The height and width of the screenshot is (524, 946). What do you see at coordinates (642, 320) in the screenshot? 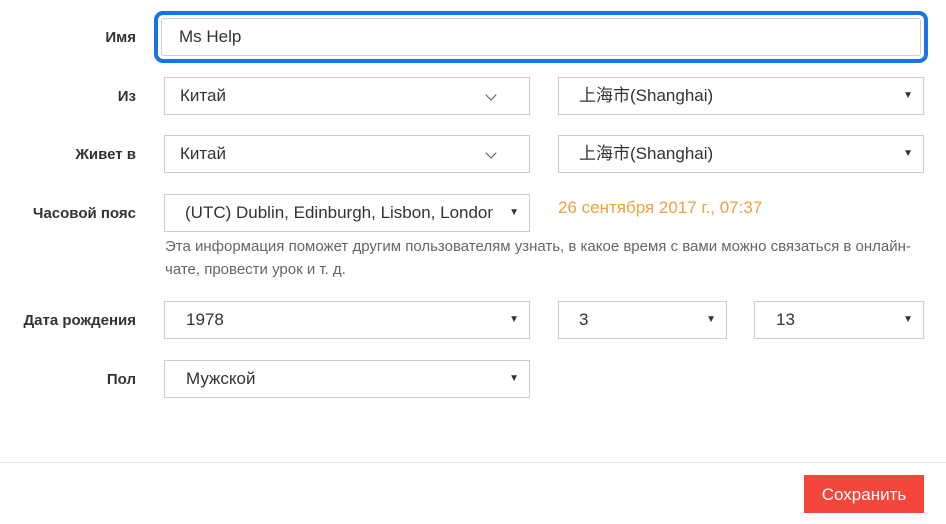
I see `birth-month-select: 3 ▼` at bounding box center [642, 320].